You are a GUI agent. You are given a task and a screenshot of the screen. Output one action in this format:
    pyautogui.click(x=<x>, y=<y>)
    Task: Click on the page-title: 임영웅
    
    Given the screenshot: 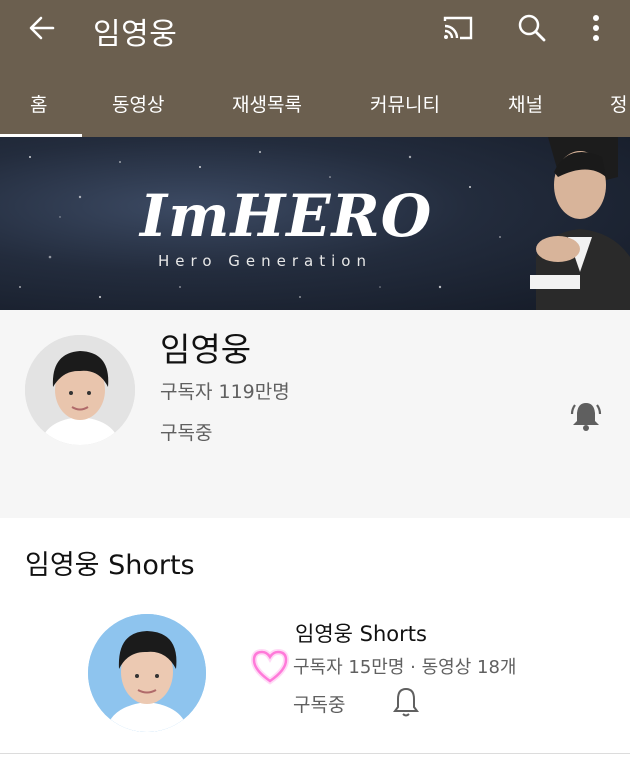 What is the action you would take?
    pyautogui.click(x=135, y=34)
    